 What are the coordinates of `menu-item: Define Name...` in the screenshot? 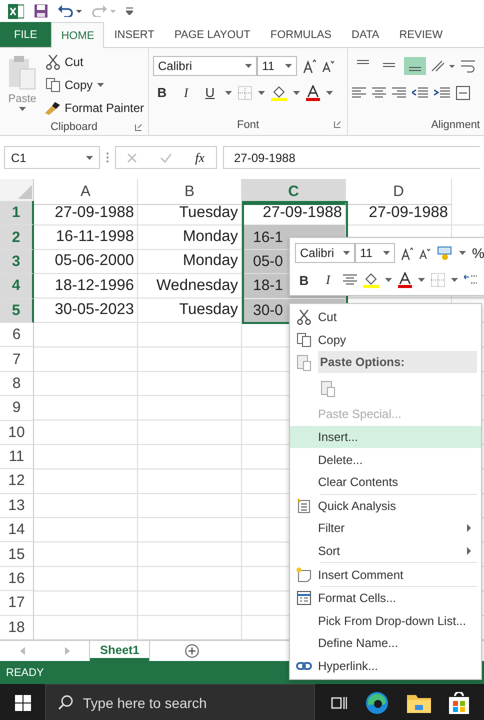 It's located at (385, 643).